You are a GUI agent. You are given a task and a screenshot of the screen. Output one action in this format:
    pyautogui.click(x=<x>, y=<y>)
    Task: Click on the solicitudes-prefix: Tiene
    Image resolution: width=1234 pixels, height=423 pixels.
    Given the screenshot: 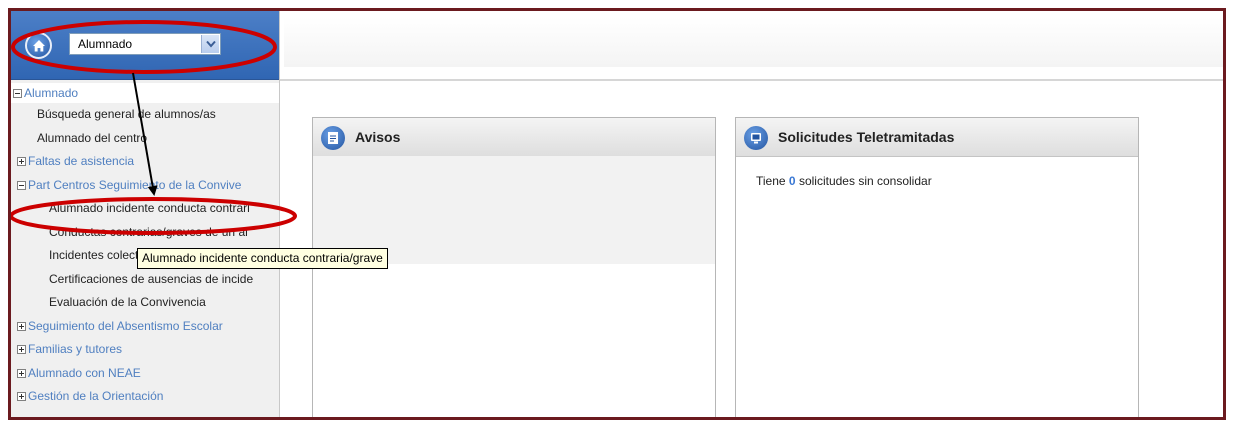 What is the action you would take?
    pyautogui.click(x=771, y=181)
    